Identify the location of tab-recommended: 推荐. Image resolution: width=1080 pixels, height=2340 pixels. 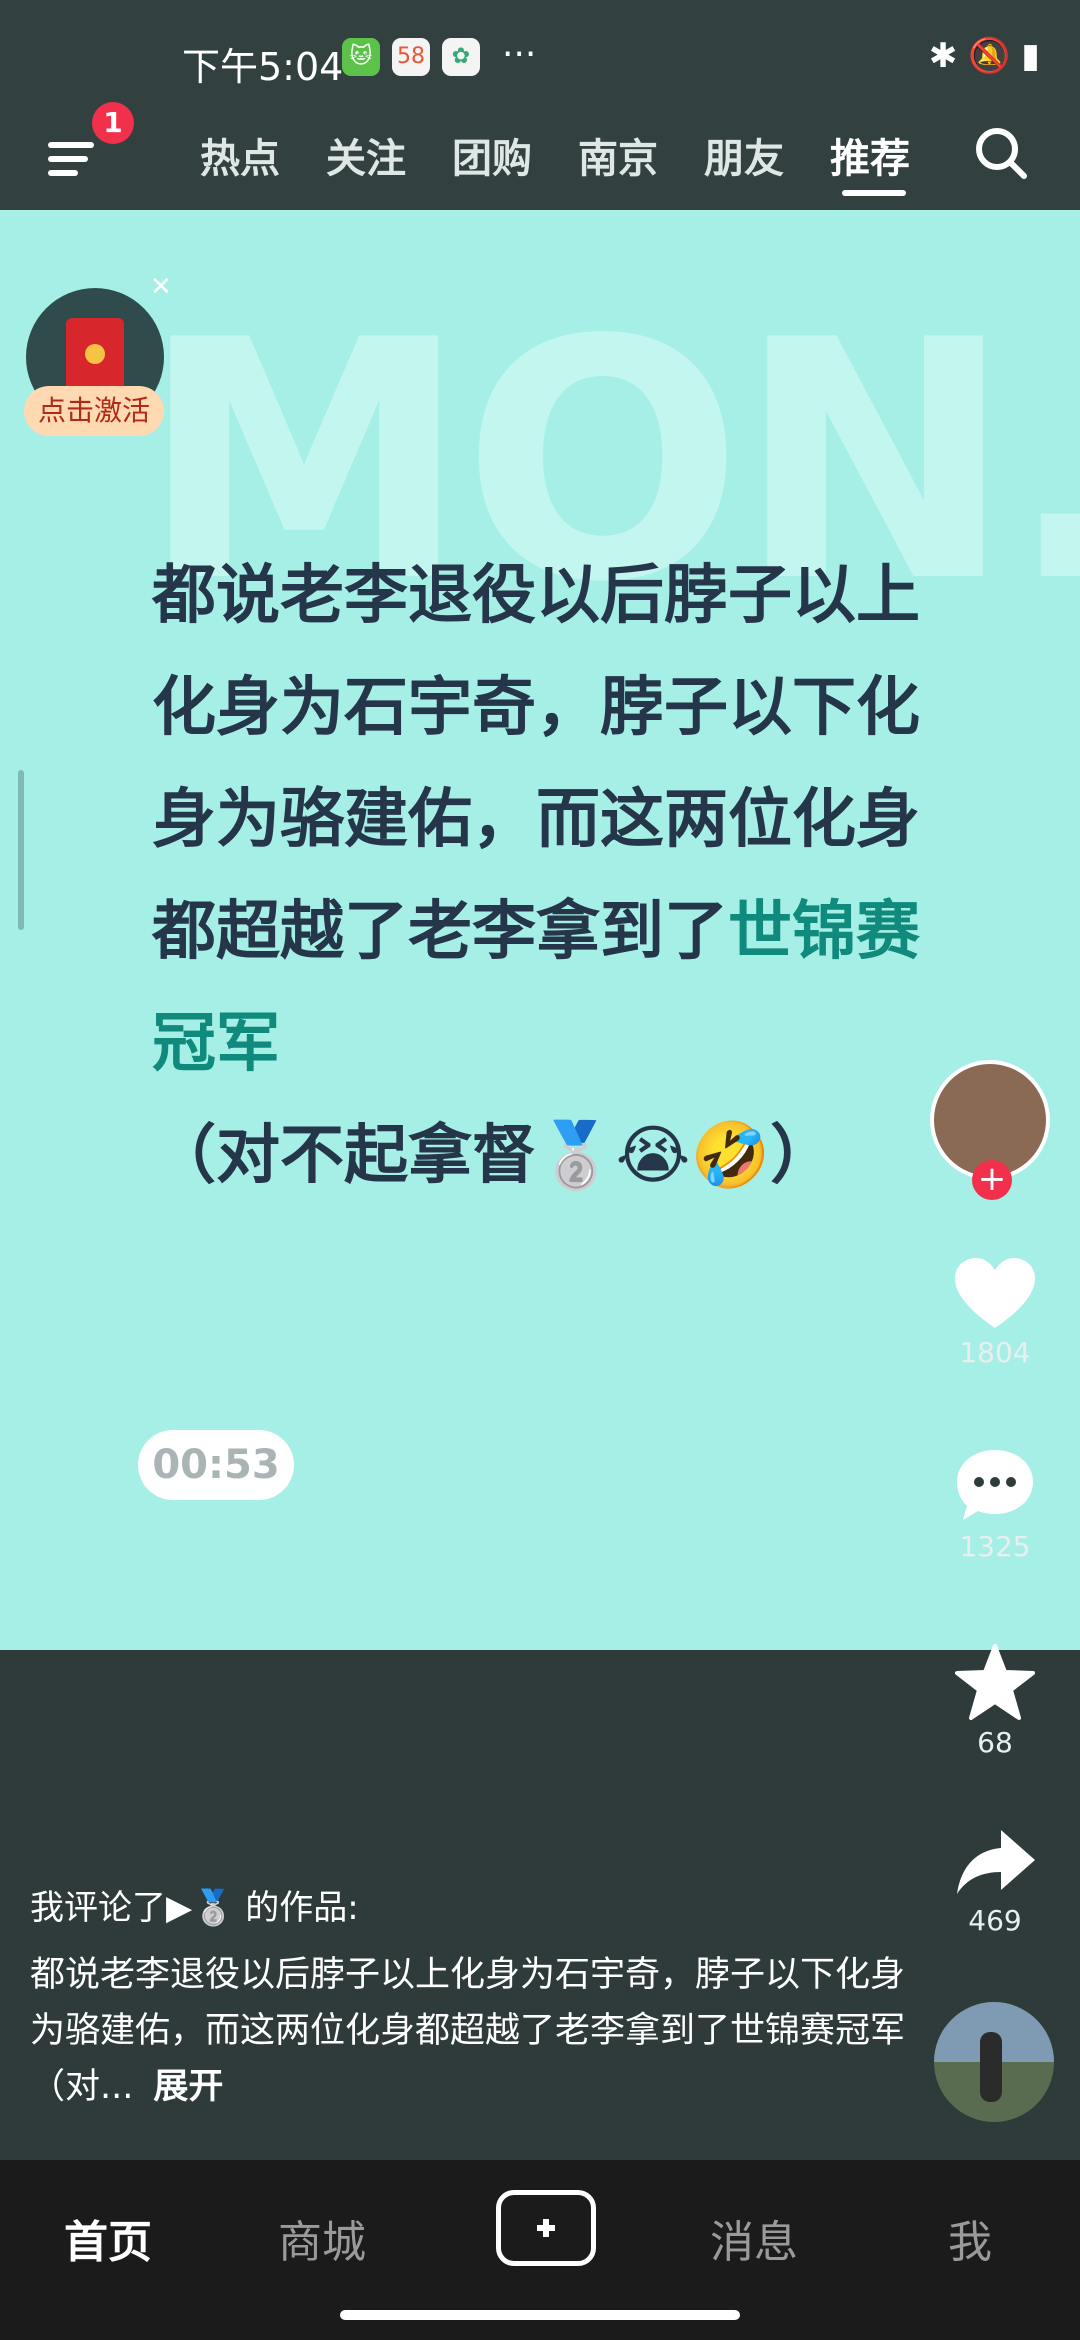
(870, 155).